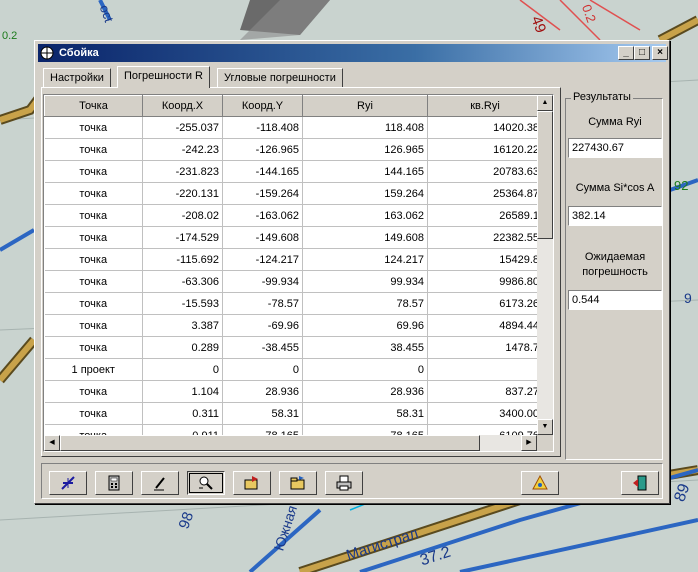 The height and width of the screenshot is (572, 698). I want to click on table-cell: 99.934, so click(365, 281).